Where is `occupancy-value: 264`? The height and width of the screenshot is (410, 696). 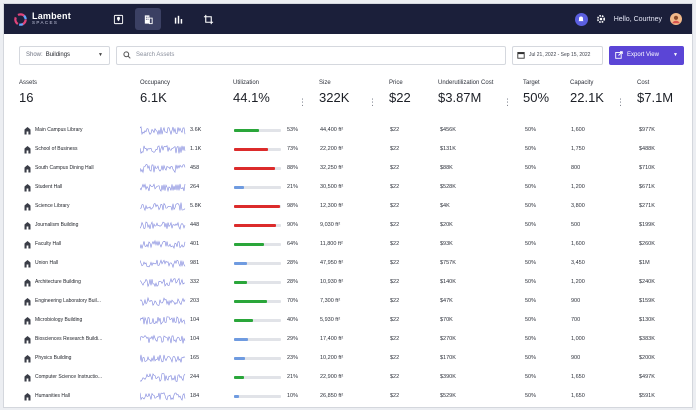 occupancy-value: 264 is located at coordinates (195, 187).